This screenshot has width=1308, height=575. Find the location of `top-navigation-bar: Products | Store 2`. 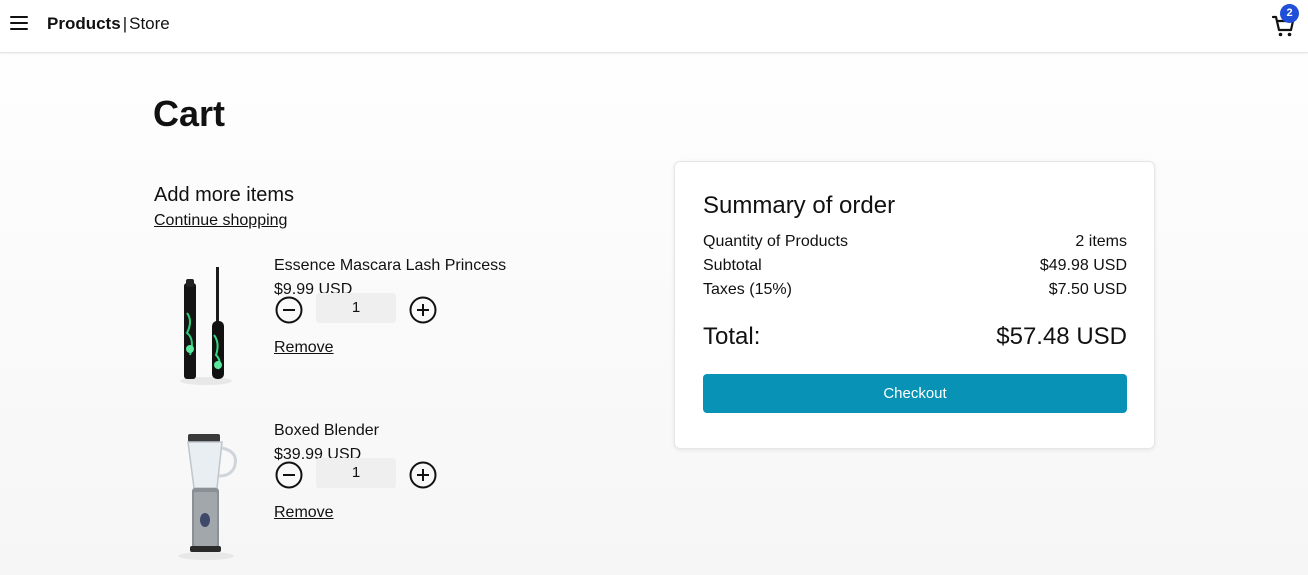

top-navigation-bar: Products | Store 2 is located at coordinates (654, 26).